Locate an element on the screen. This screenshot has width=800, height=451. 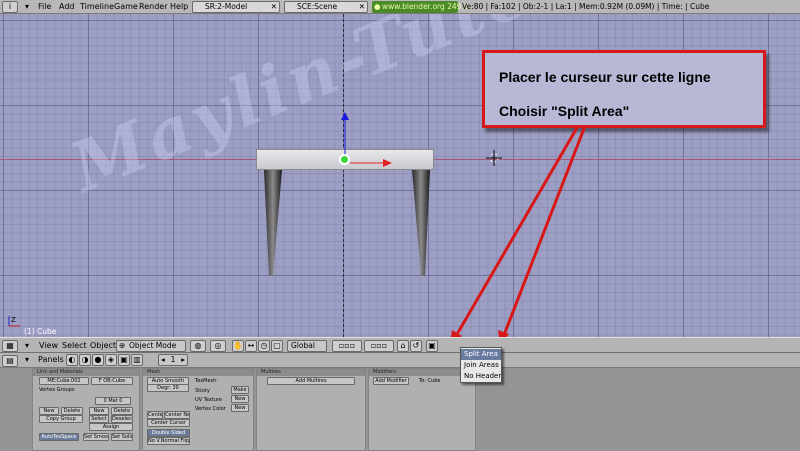
panels-menu: Panels is located at coordinates (51, 359).